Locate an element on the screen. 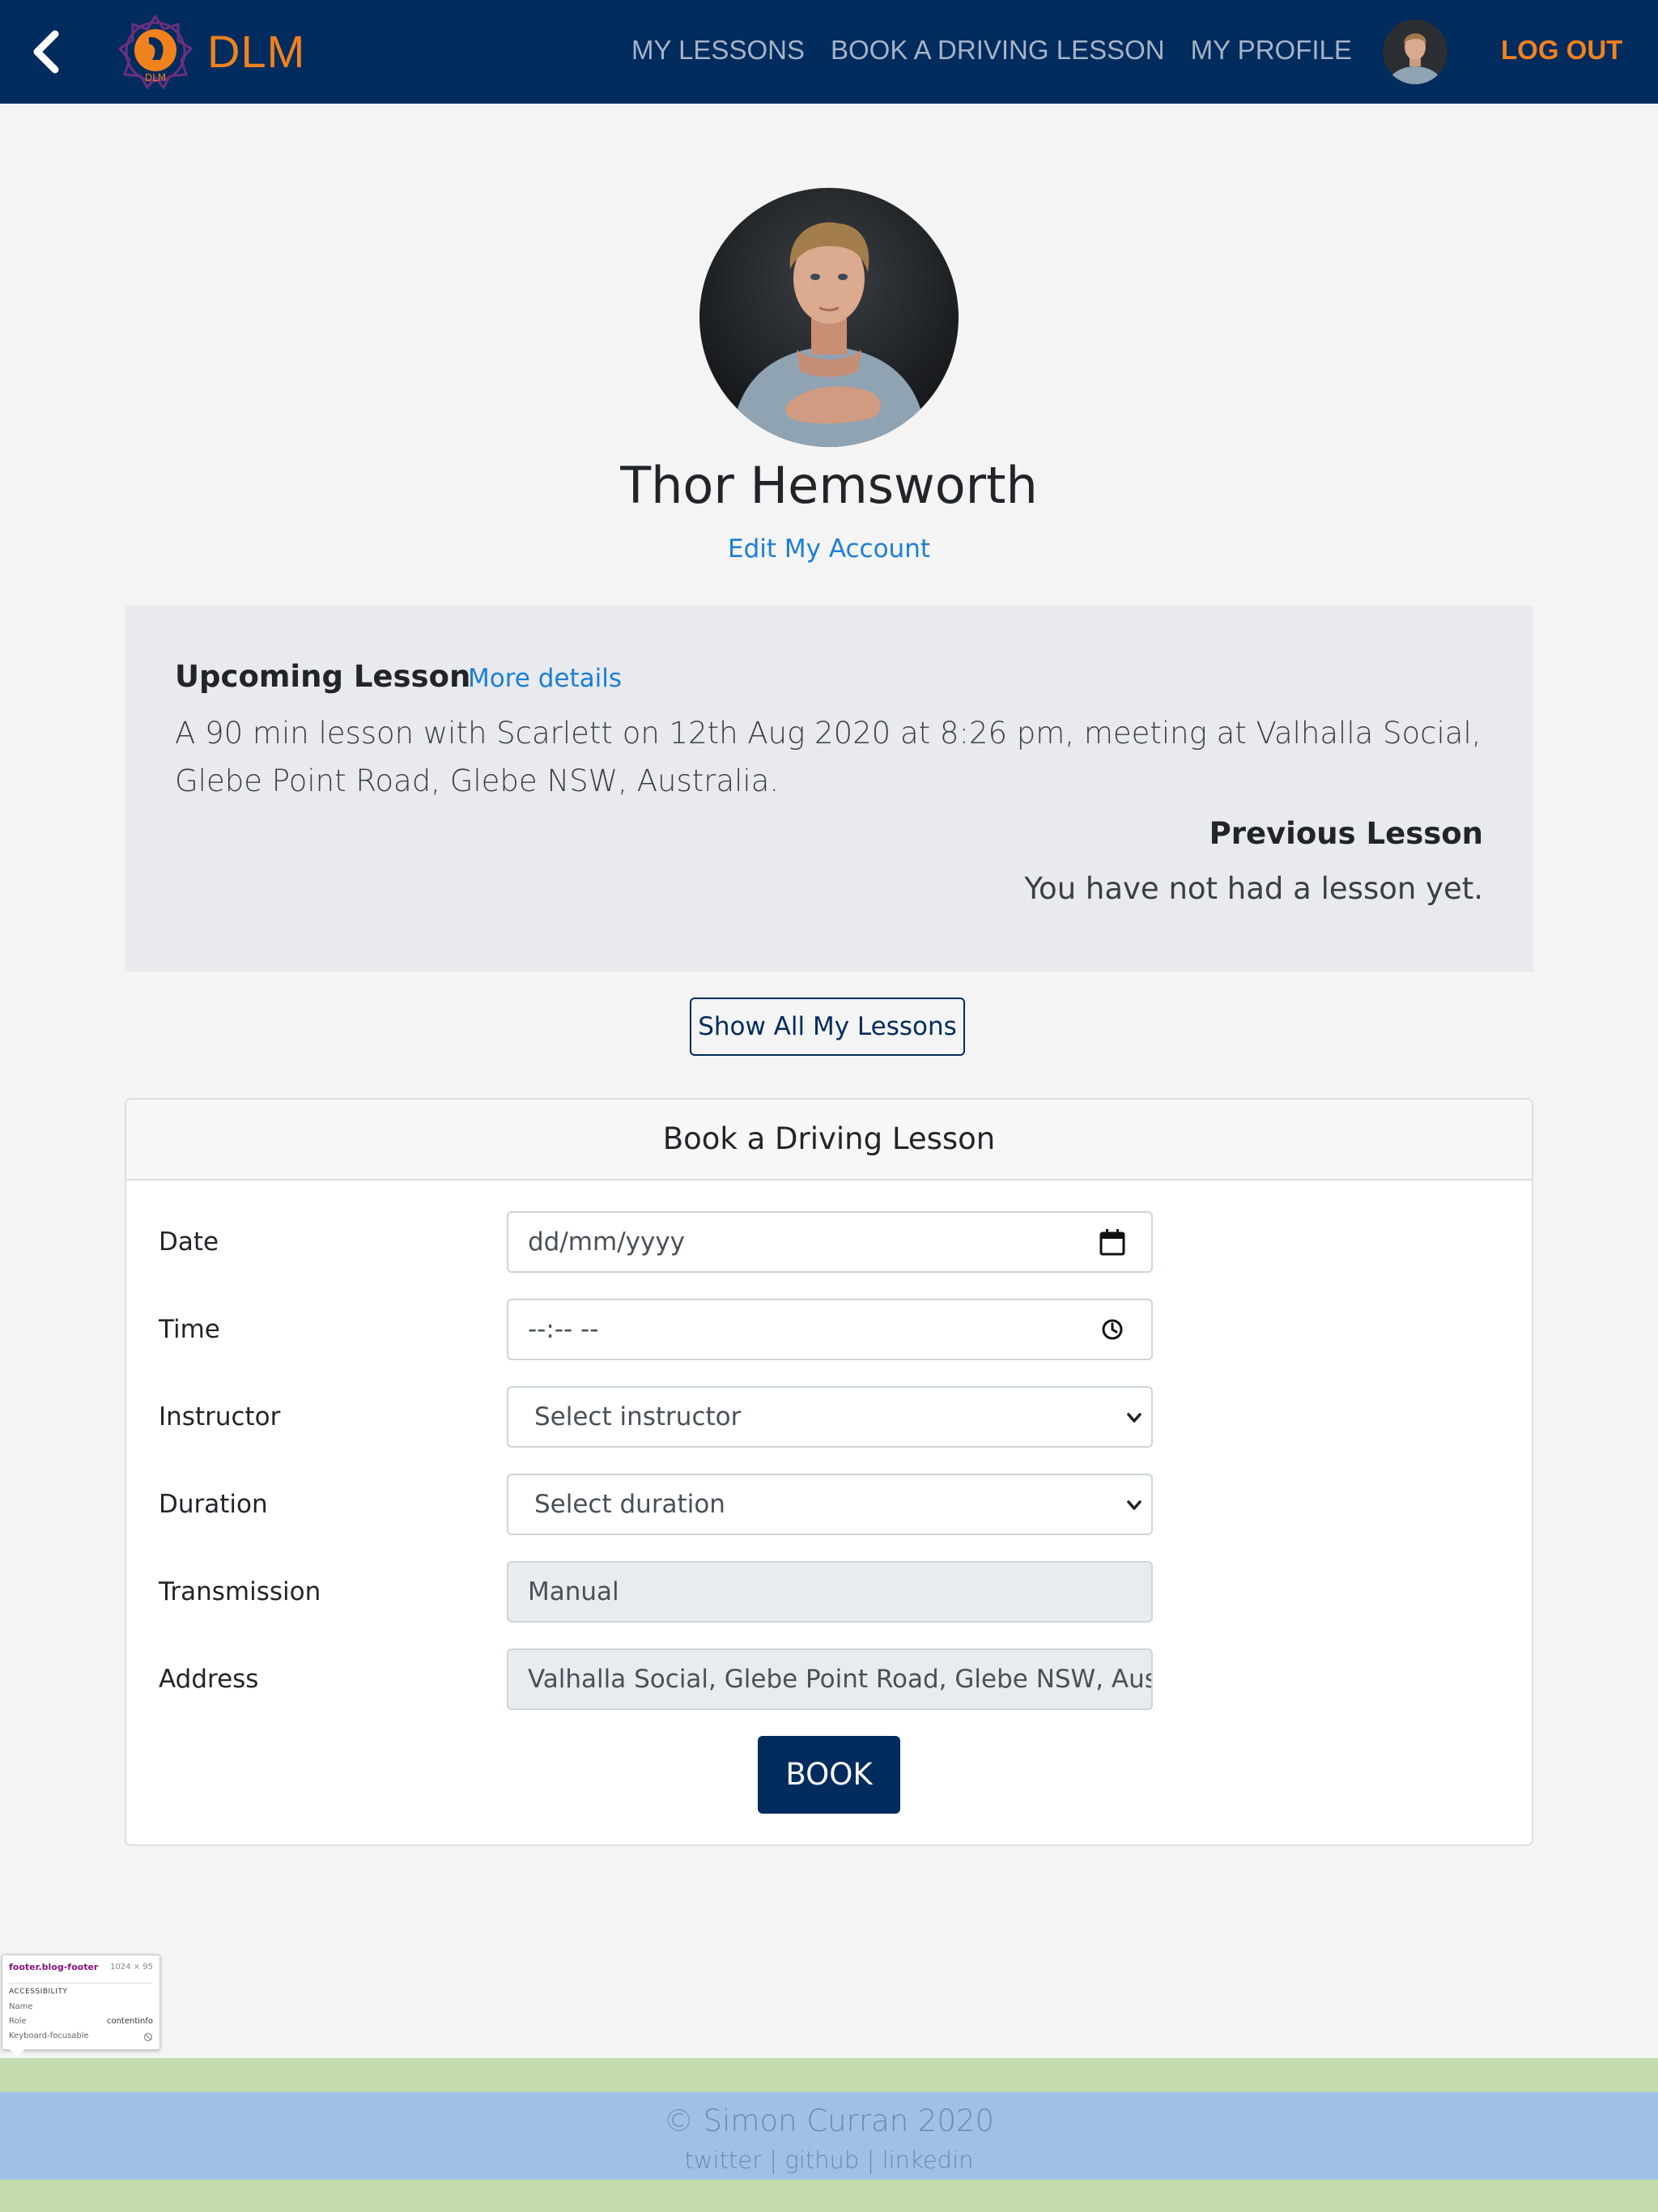 Image resolution: width=1658 pixels, height=2212 pixels. logout-link: LOG OUT is located at coordinates (1561, 50).